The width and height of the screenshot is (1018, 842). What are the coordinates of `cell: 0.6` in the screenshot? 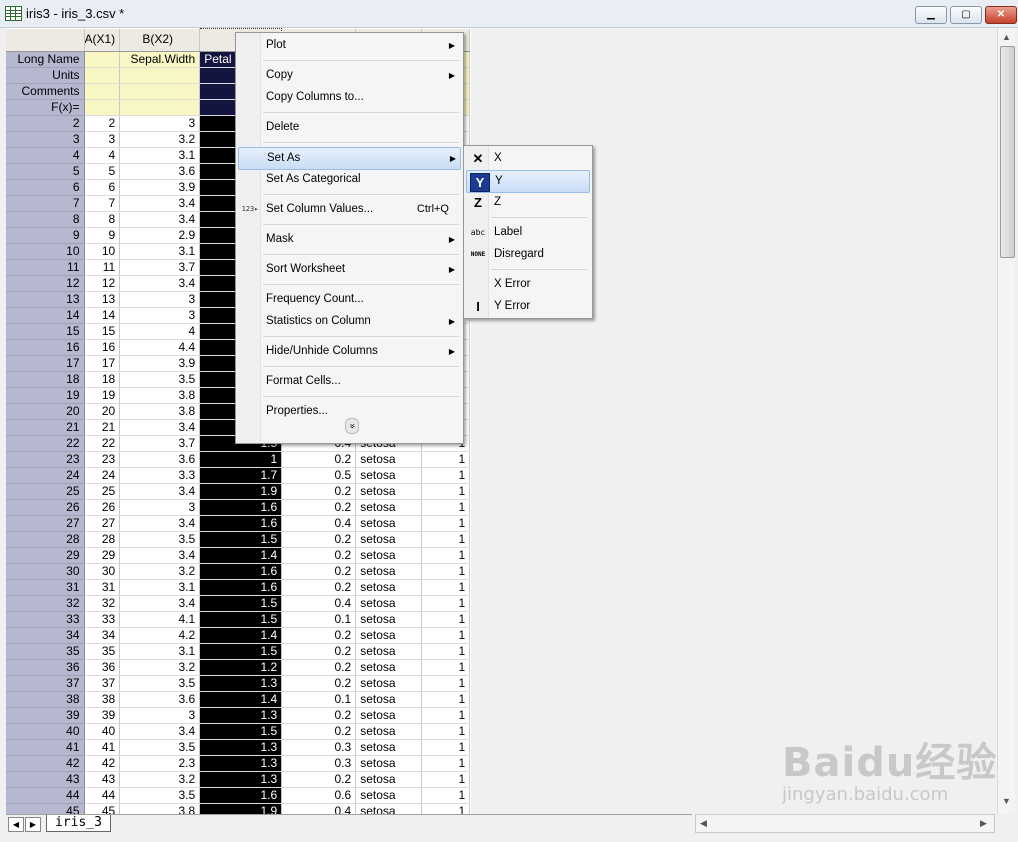 It's located at (319, 795).